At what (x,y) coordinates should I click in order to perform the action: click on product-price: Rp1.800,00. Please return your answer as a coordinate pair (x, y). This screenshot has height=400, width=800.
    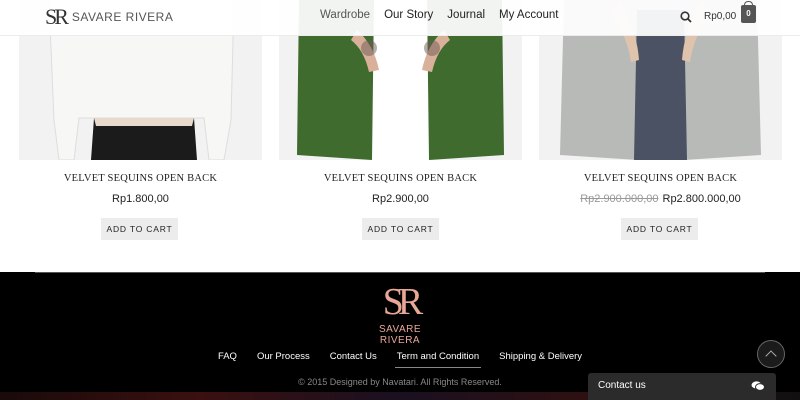
    Looking at the image, I should click on (140, 199).